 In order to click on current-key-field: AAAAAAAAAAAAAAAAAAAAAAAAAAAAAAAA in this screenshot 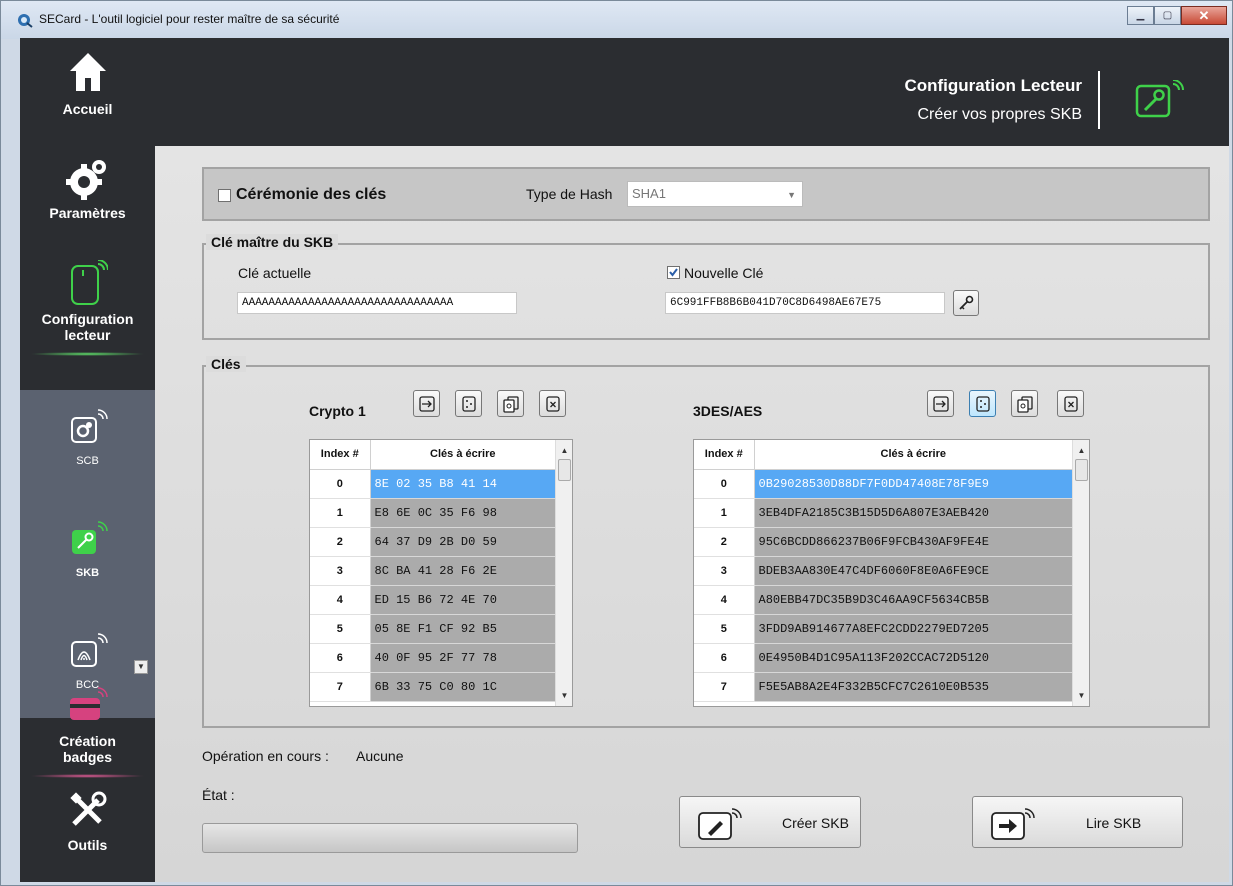, I will do `click(377, 303)`.